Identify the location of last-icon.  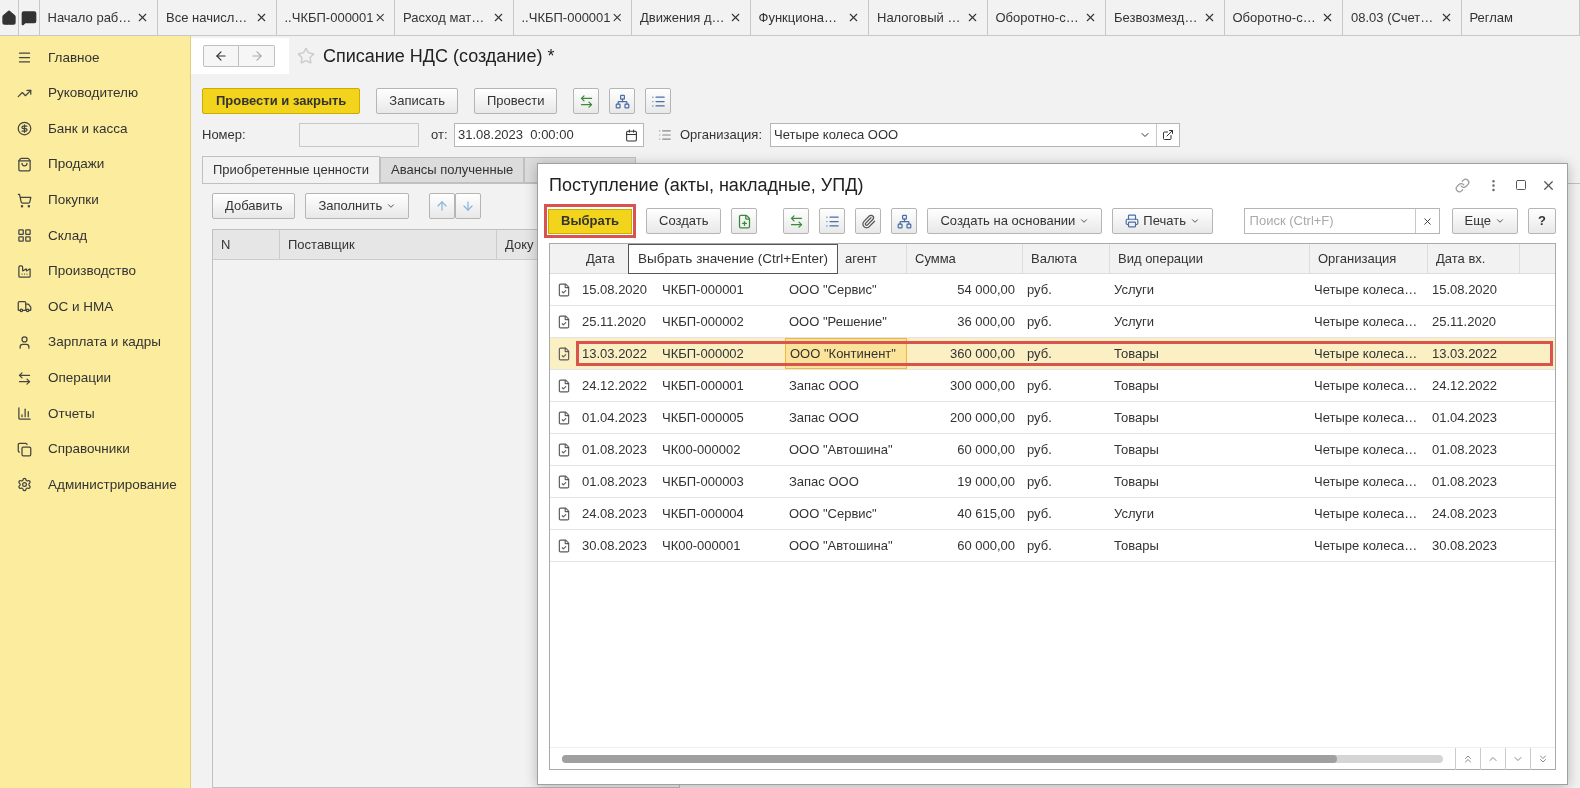
(1543, 758).